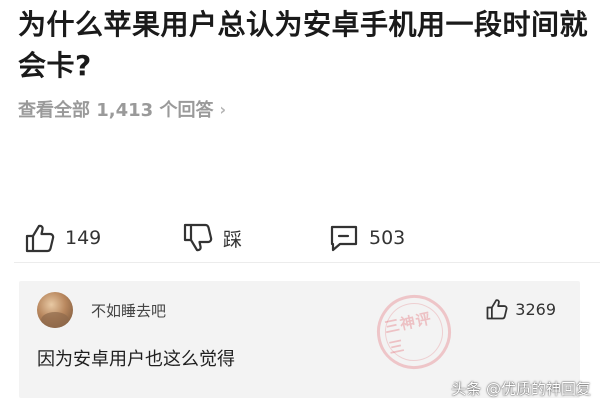  Describe the element at coordinates (535, 309) in the screenshot. I see `comment-like-count: 3269` at that location.